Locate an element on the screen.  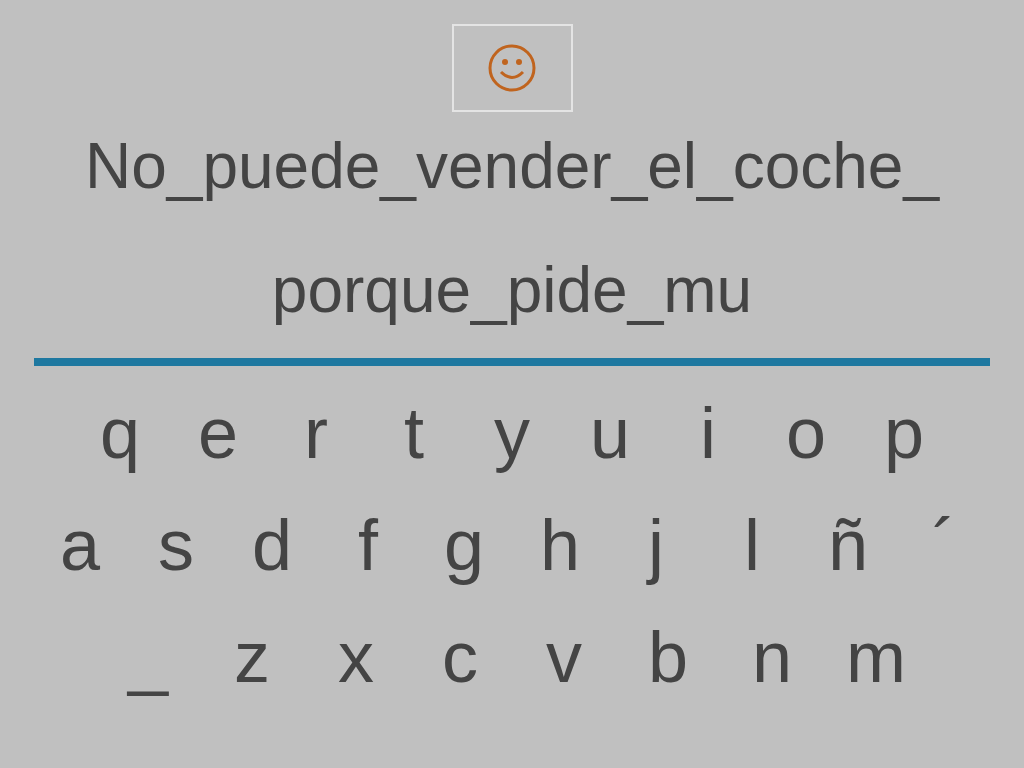
key-button: a is located at coordinates (80, 545).